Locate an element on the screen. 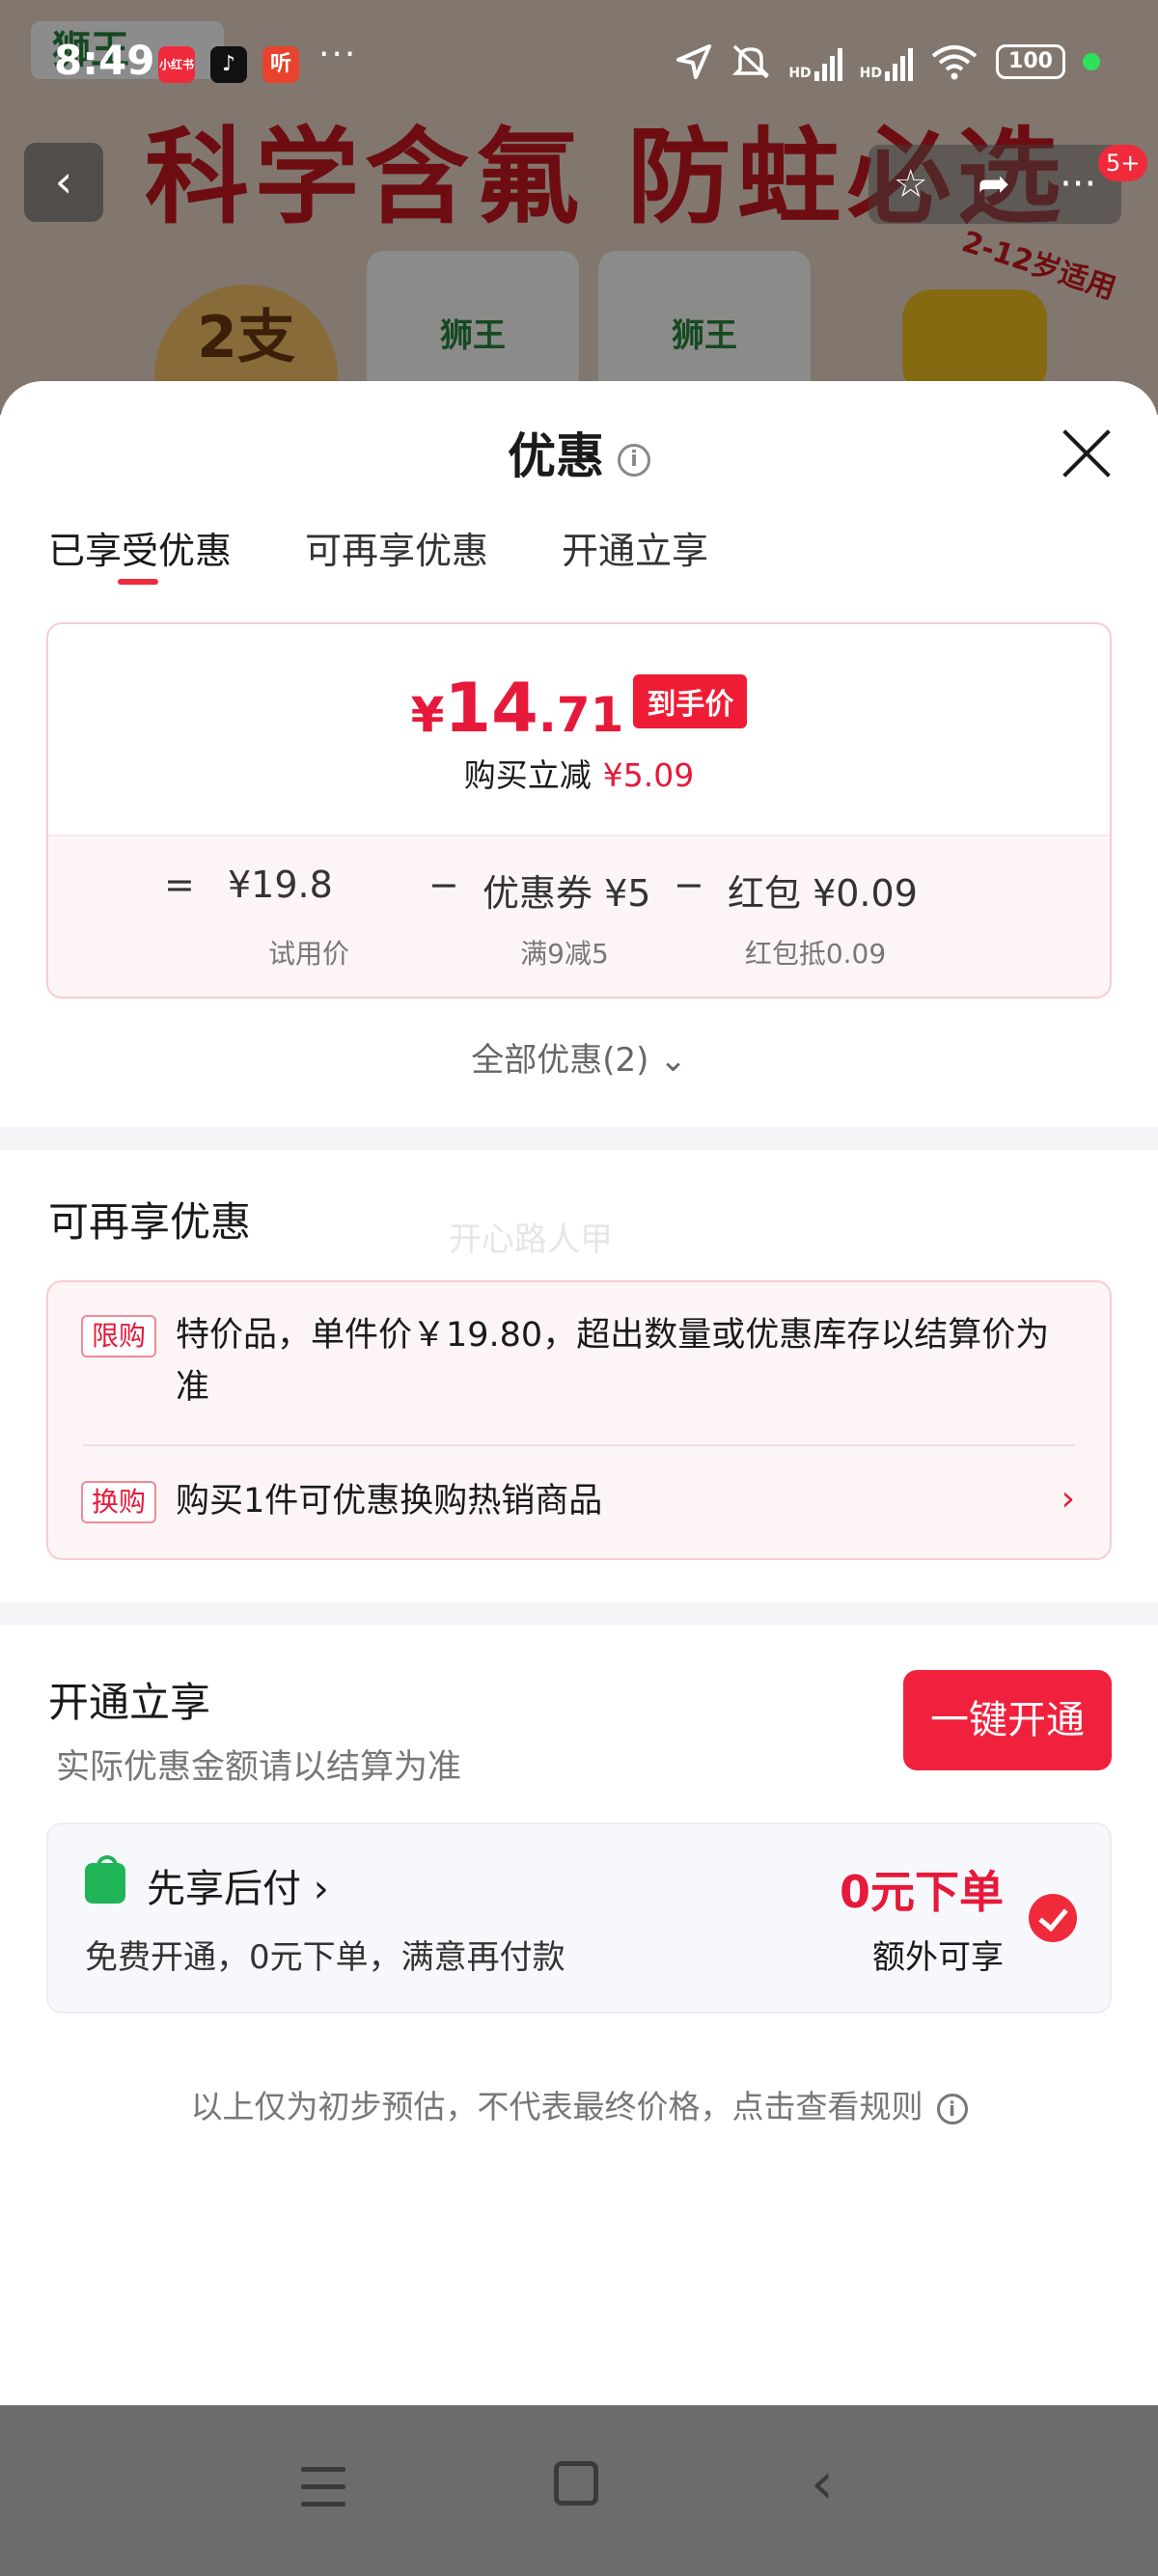 The width and height of the screenshot is (1158, 2576). wifi-icon is located at coordinates (954, 63).